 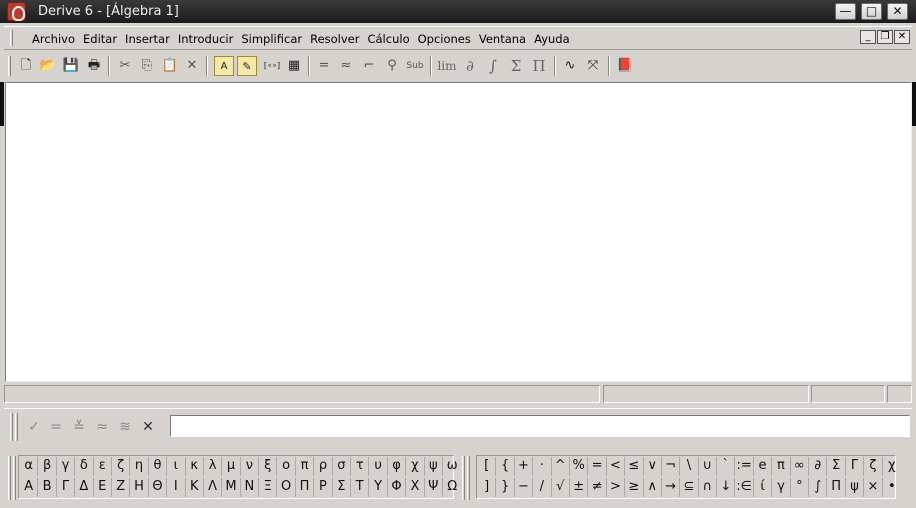 What do you see at coordinates (213, 466) in the screenshot?
I see `greek-lower-symbol-button: λ` at bounding box center [213, 466].